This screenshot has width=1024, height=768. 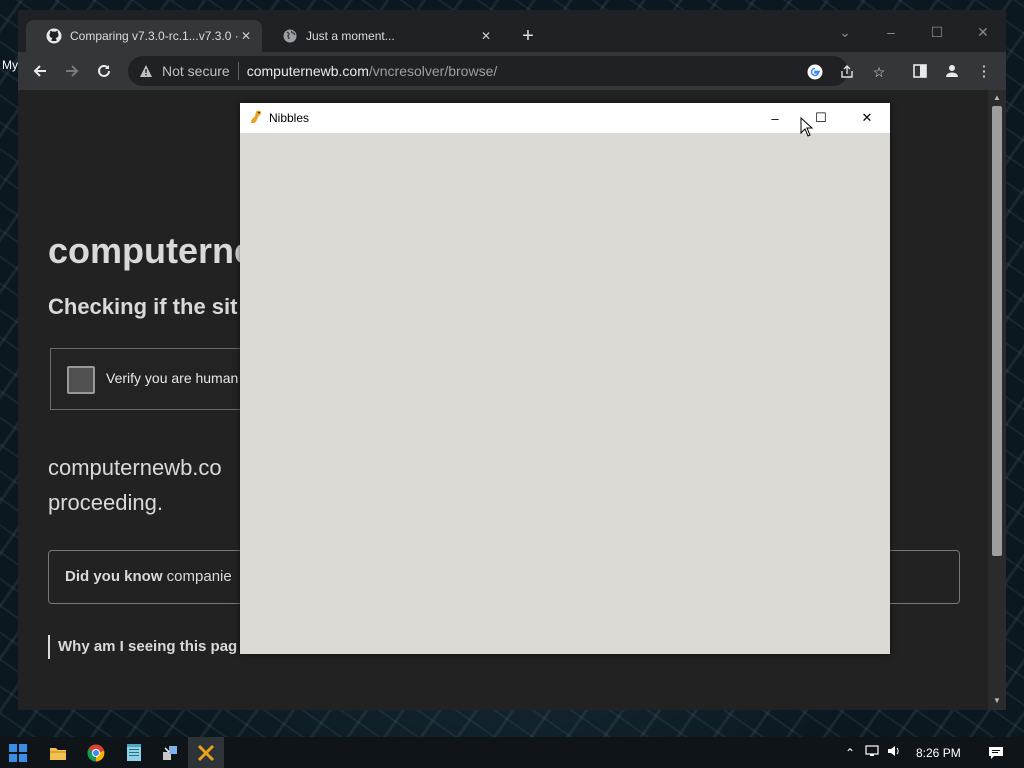 What do you see at coordinates (206, 752) in the screenshot?
I see `nibbles-taskbar-icon` at bounding box center [206, 752].